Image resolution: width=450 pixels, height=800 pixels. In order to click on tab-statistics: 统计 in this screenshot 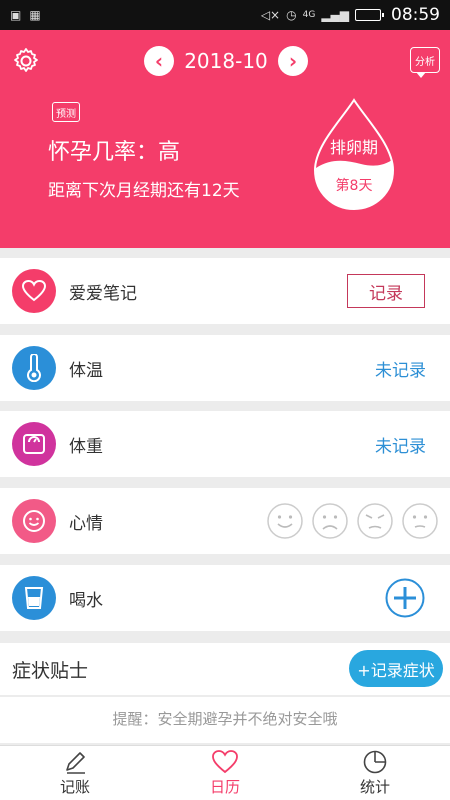, I will do `click(375, 773)`.